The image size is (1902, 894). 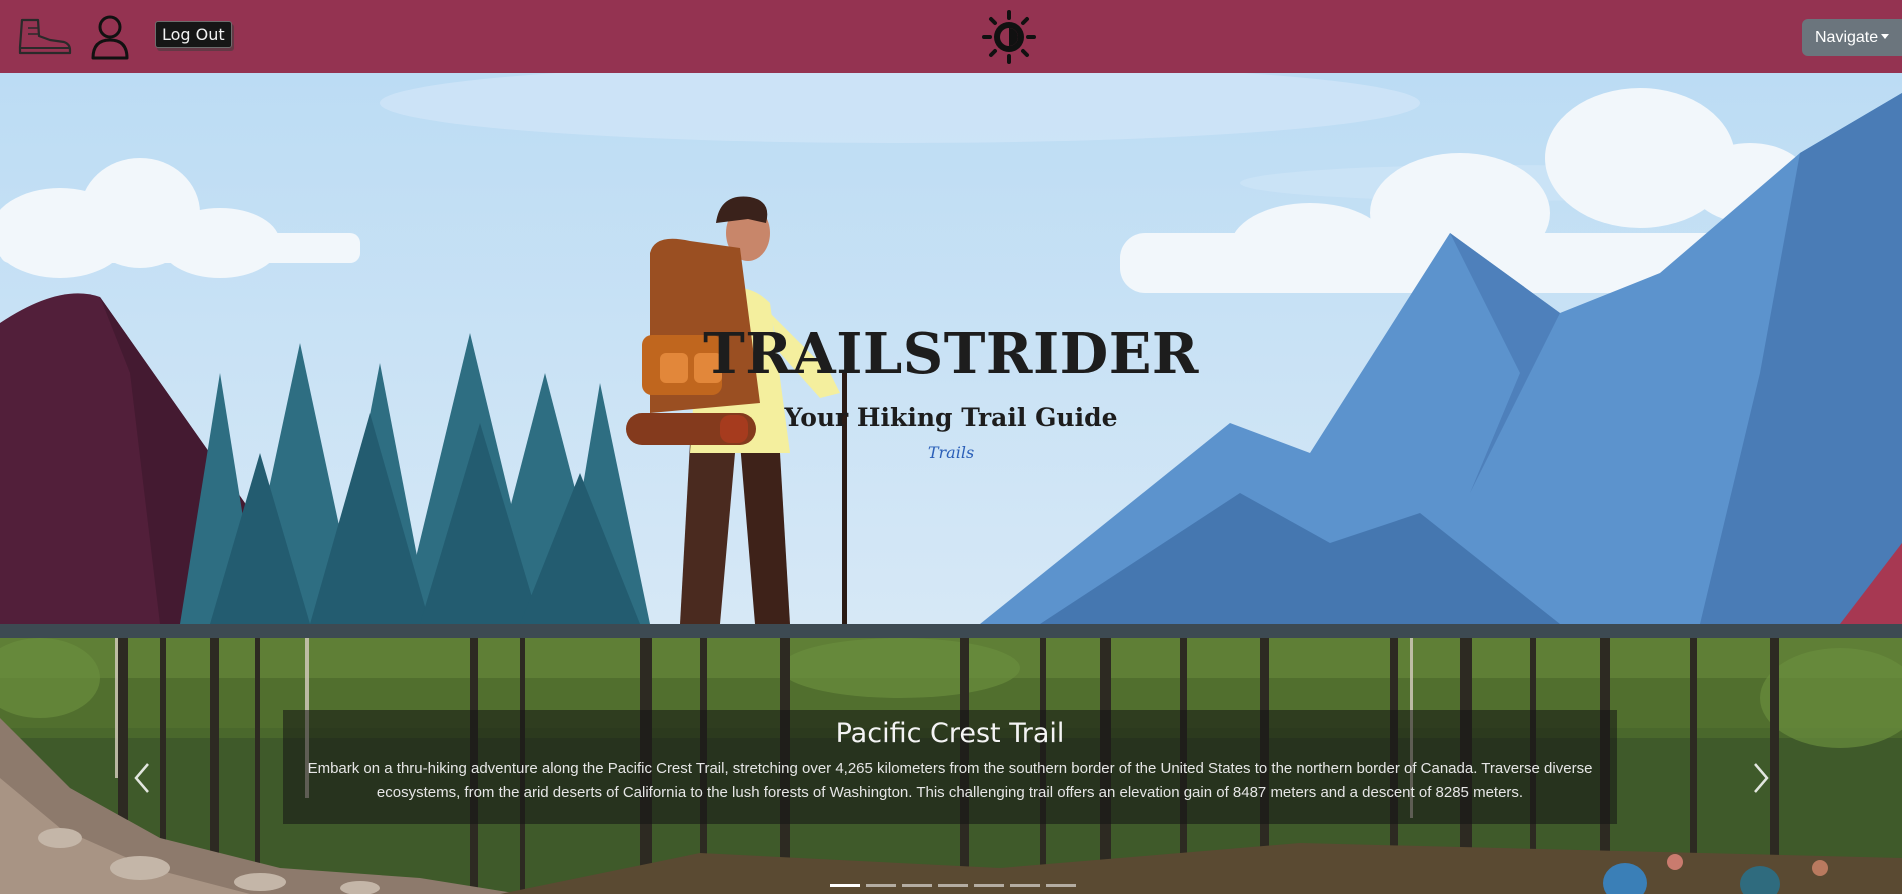 What do you see at coordinates (951, 354) in the screenshot?
I see `site-title: TRAILSTRIDER` at bounding box center [951, 354].